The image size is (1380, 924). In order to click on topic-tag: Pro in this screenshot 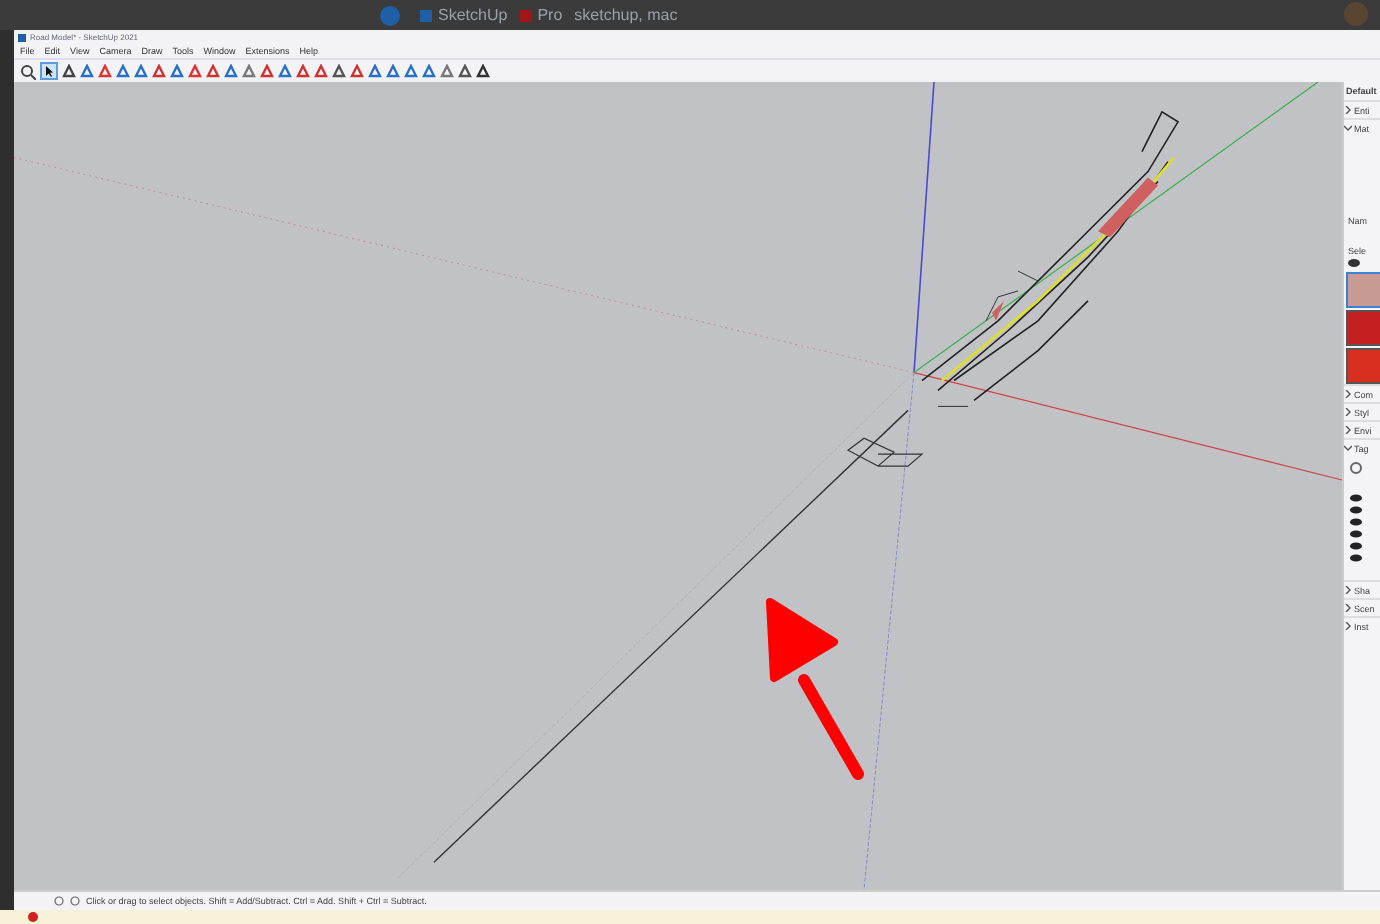, I will do `click(541, 15)`.